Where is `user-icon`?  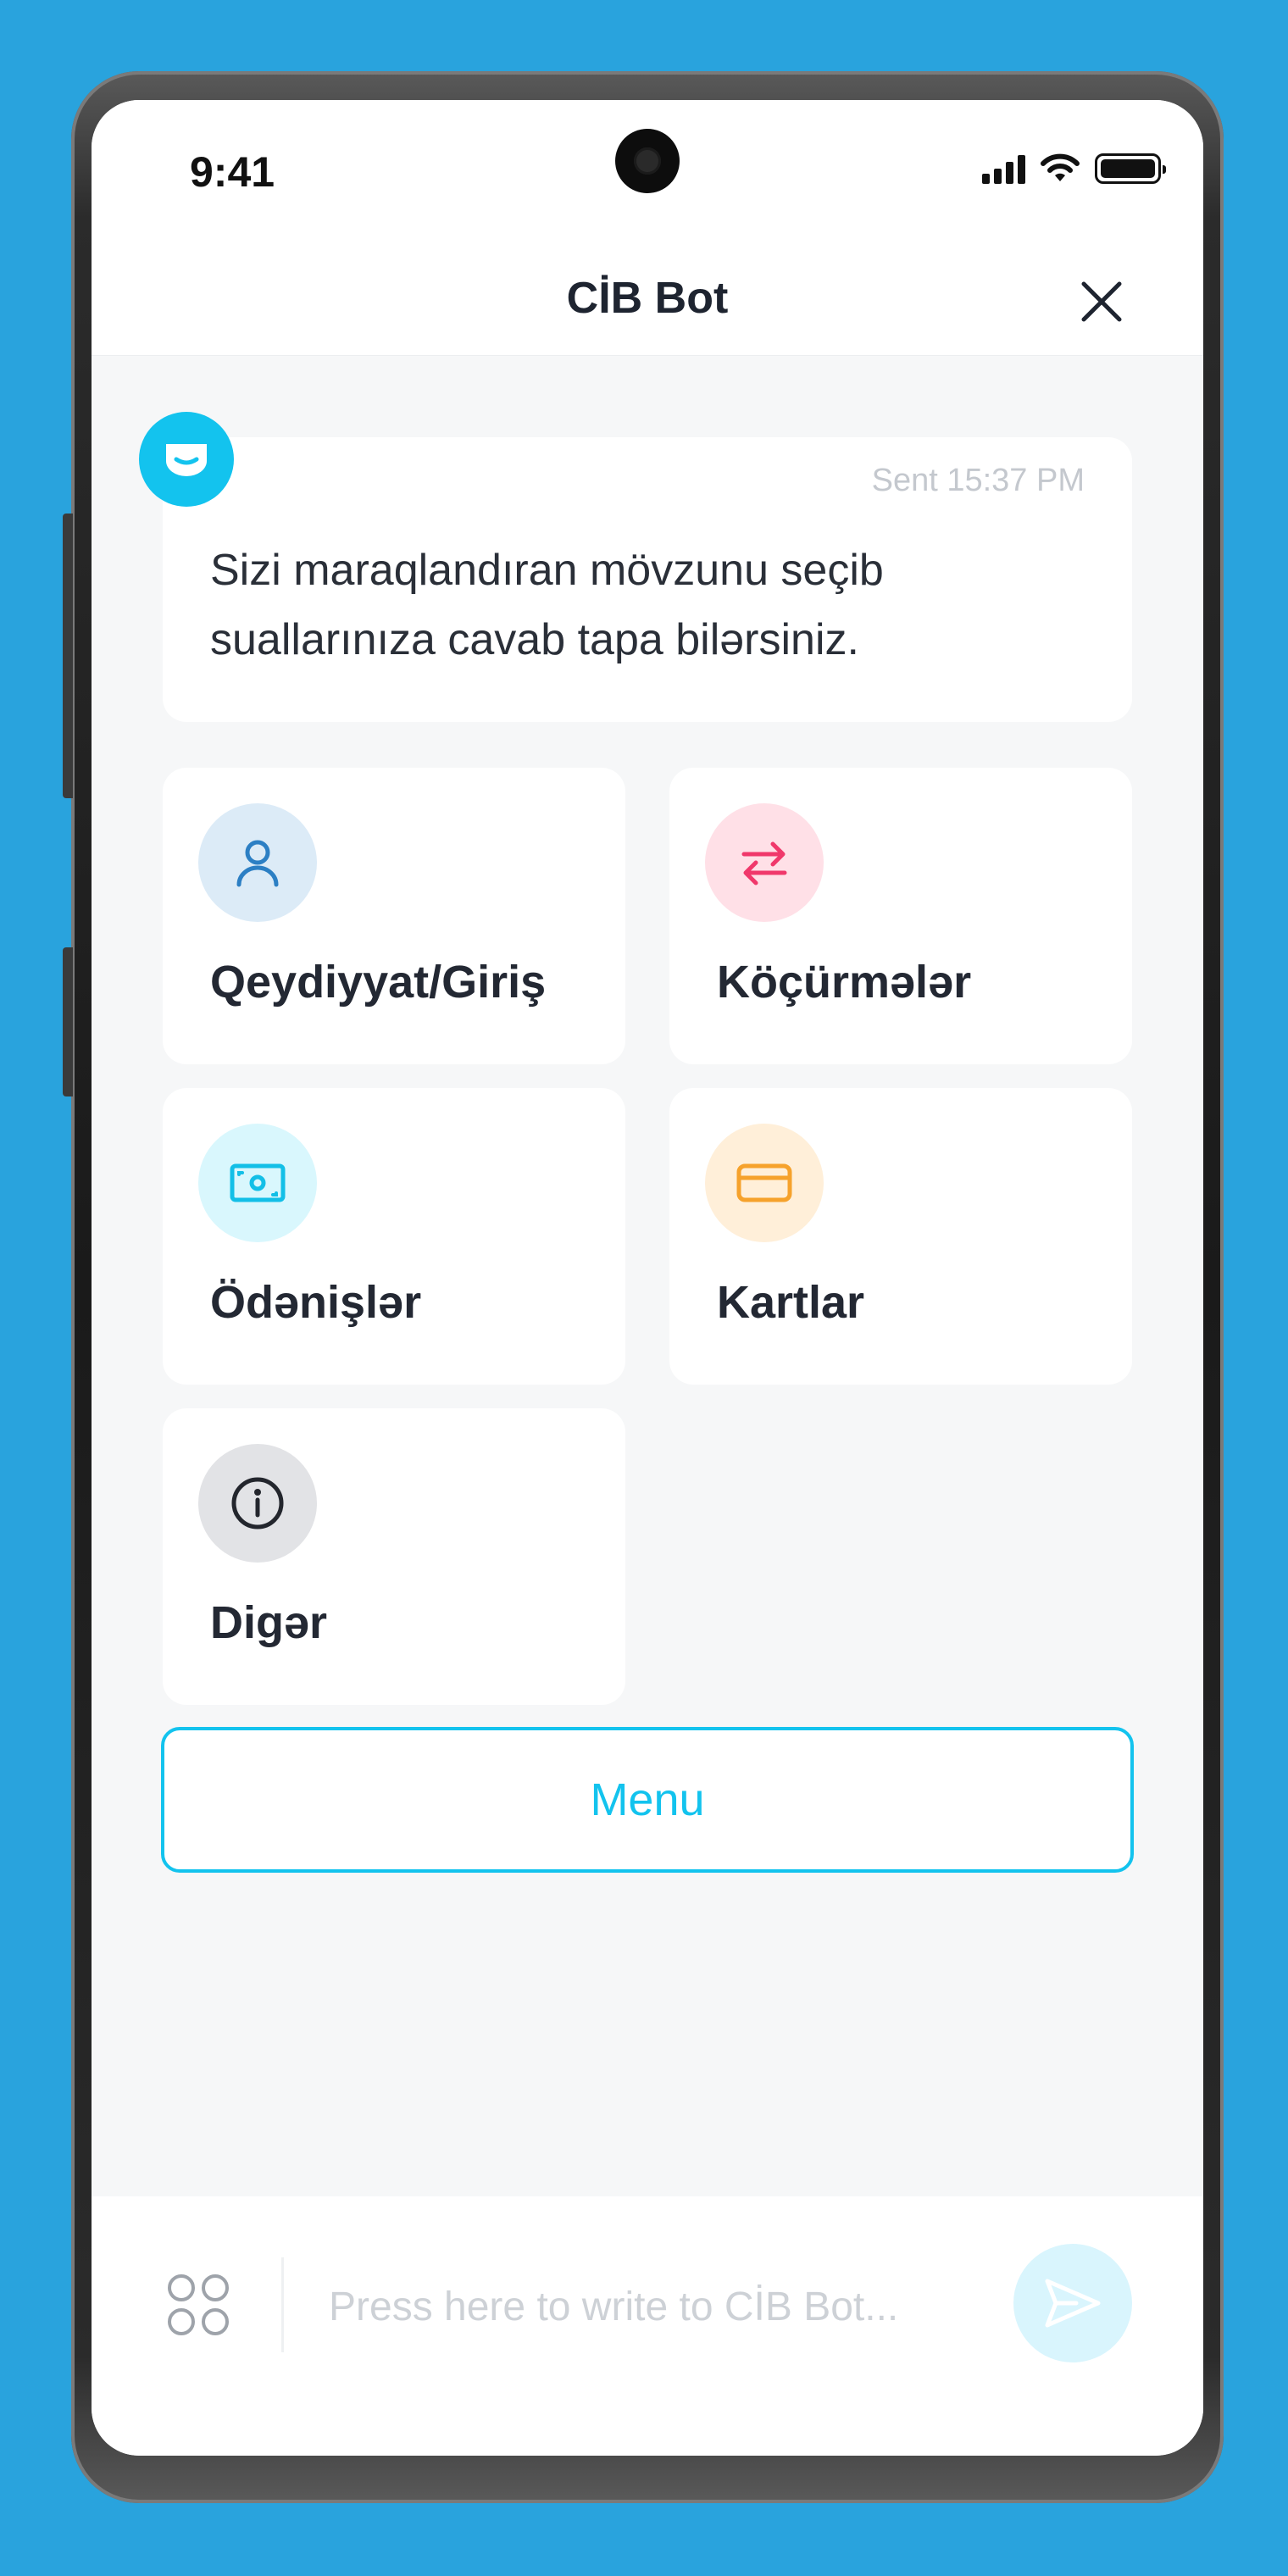 user-icon is located at coordinates (257, 863).